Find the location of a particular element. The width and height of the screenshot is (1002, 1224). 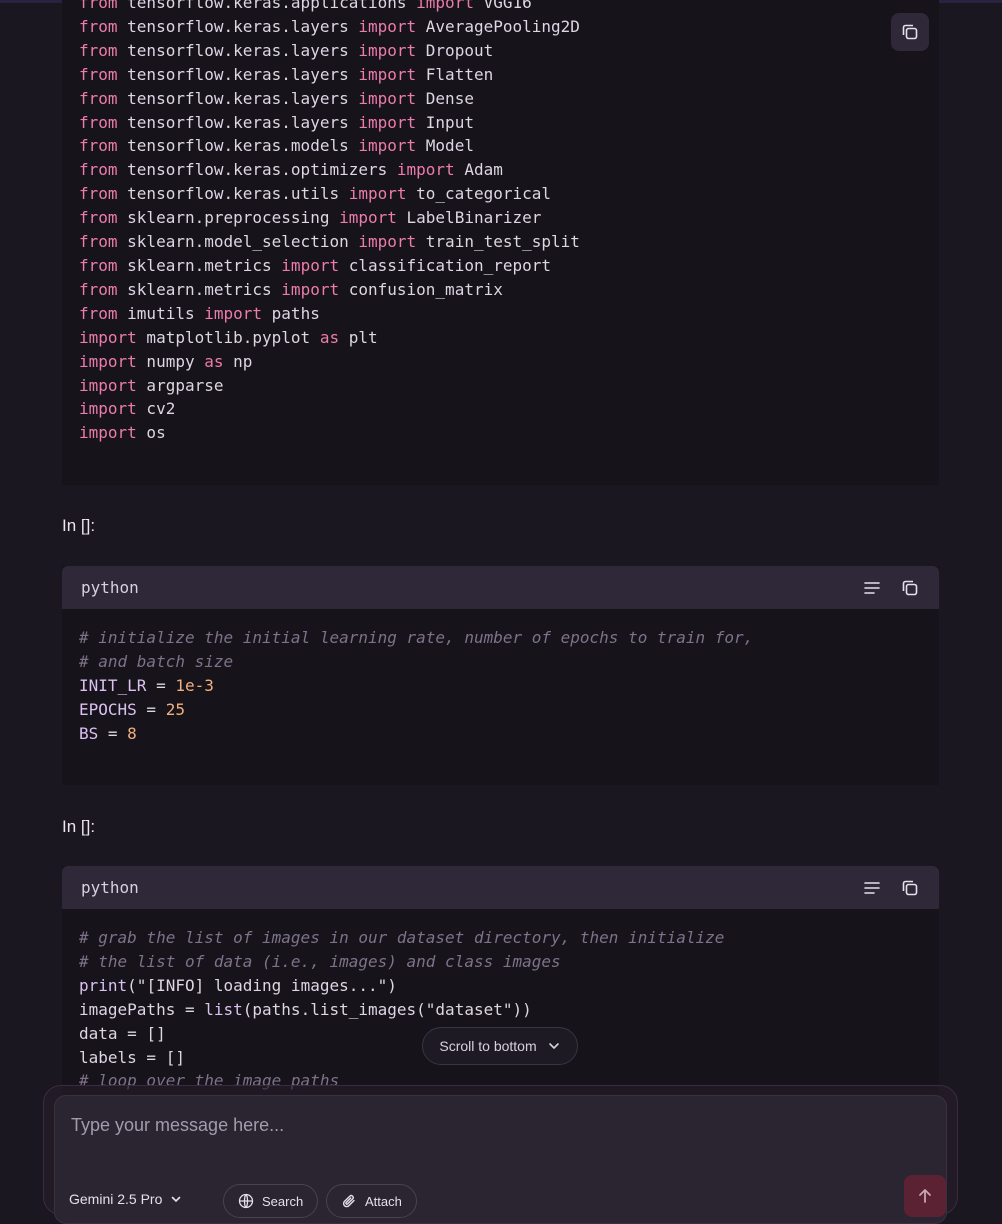

code-token: Adam is located at coordinates (478, 170).